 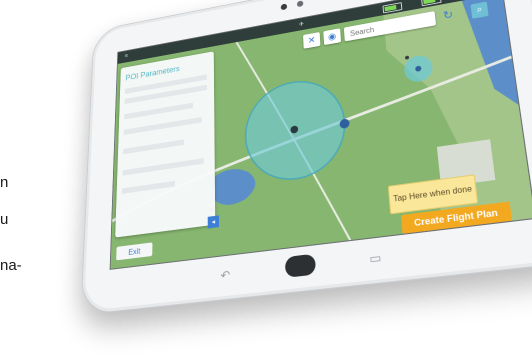 I want to click on sensor-icon, so click(x=300, y=4).